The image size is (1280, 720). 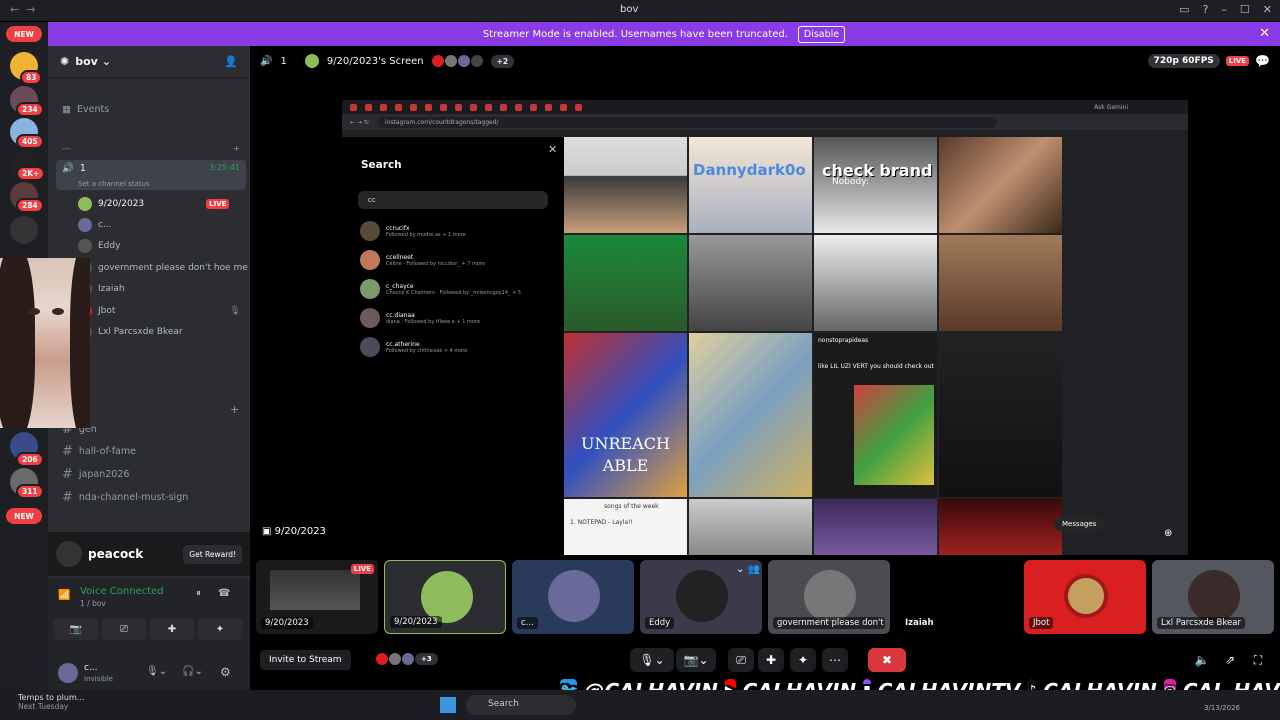 I want to click on voice-user: government please don't hoe me, so click(x=163, y=268).